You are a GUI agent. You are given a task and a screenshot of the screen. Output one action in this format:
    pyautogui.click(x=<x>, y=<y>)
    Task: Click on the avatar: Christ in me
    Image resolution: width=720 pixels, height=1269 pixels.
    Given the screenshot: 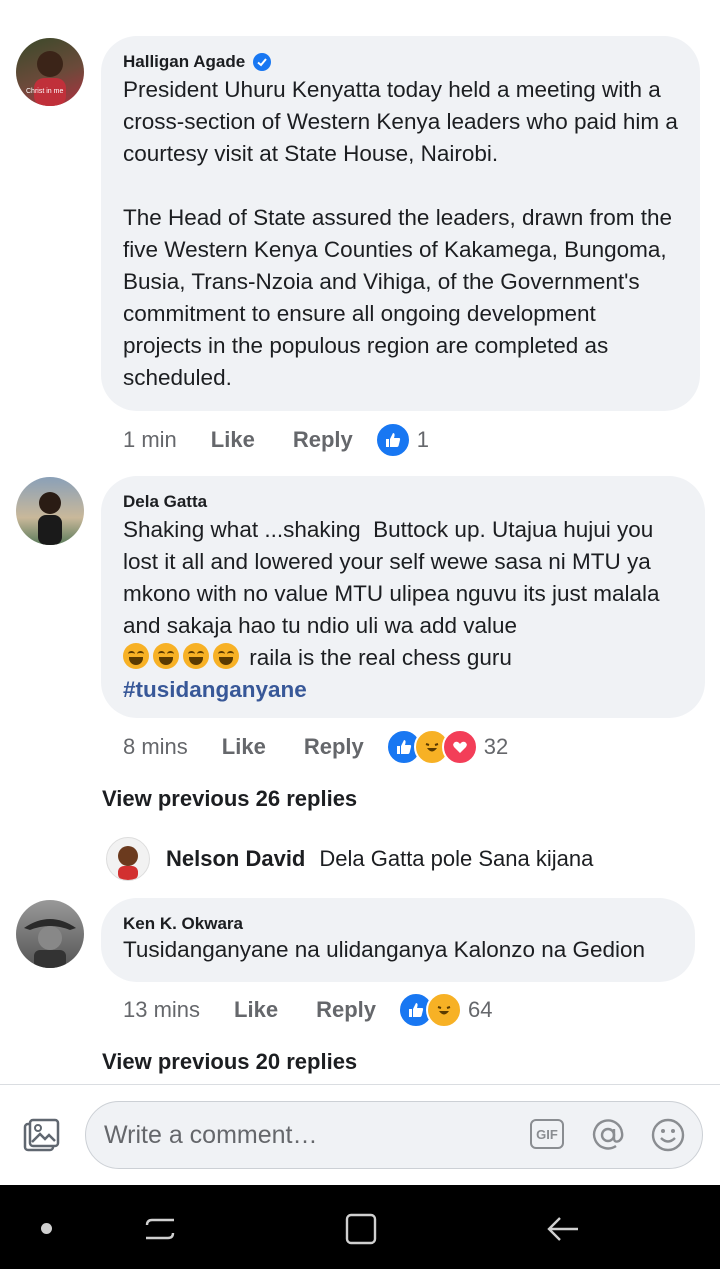 What is the action you would take?
    pyautogui.click(x=50, y=72)
    